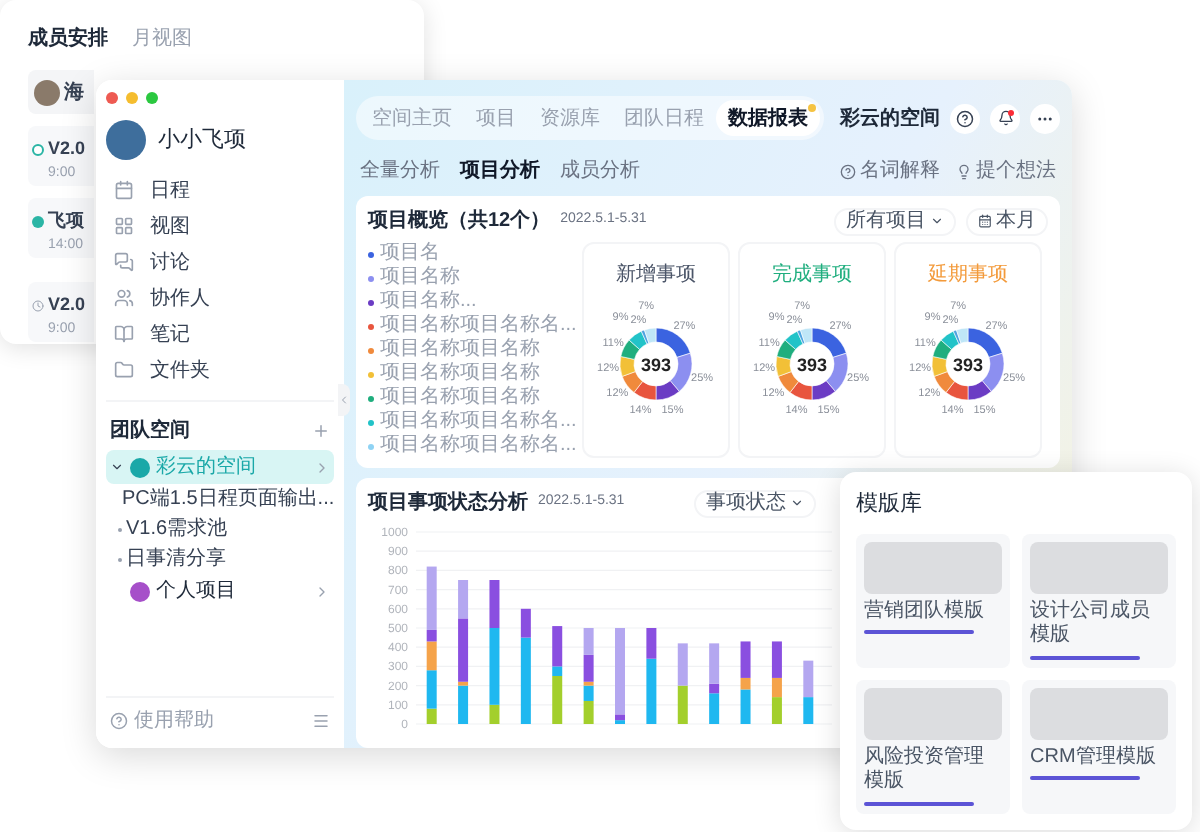  What do you see at coordinates (420, 278) in the screenshot?
I see `legend-label: 项目名称` at bounding box center [420, 278].